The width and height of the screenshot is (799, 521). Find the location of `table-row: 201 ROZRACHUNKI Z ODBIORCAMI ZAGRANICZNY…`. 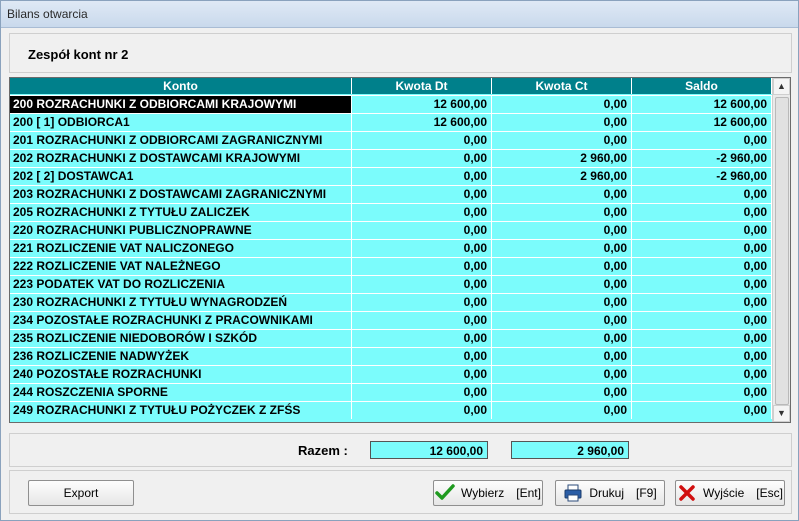

table-row: 201 ROZRACHUNKI Z ODBIORCAMI ZAGRANICZNY… is located at coordinates (391, 140).